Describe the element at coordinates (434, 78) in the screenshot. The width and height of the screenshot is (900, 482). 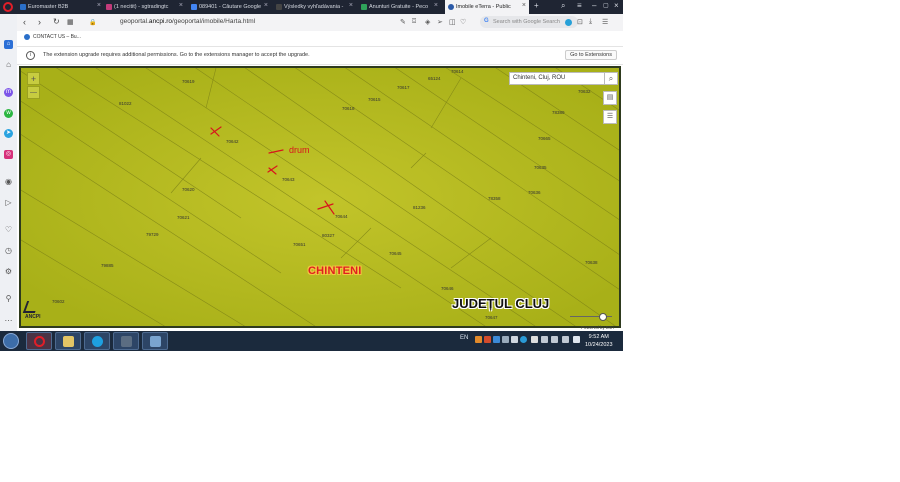
I see `parcel-label: 65124` at that location.